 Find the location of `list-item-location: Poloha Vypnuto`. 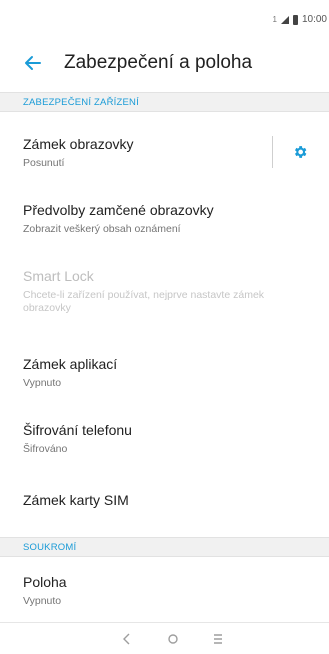

list-item-location: Poloha Vypnuto is located at coordinates (164, 591).